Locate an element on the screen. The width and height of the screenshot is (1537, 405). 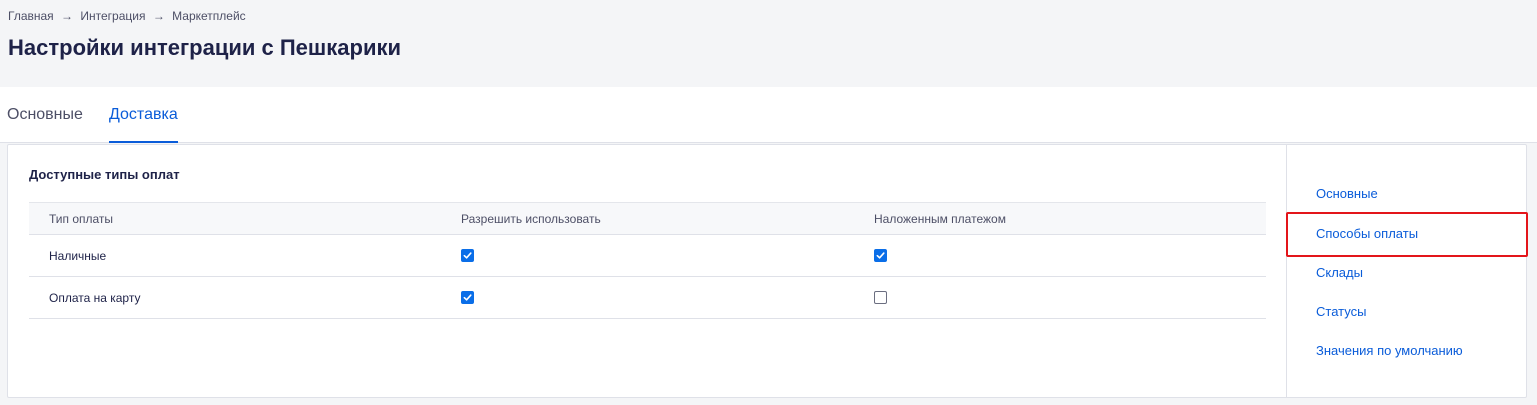
side-nav-item-statuses: Статусы is located at coordinates (1341, 311).